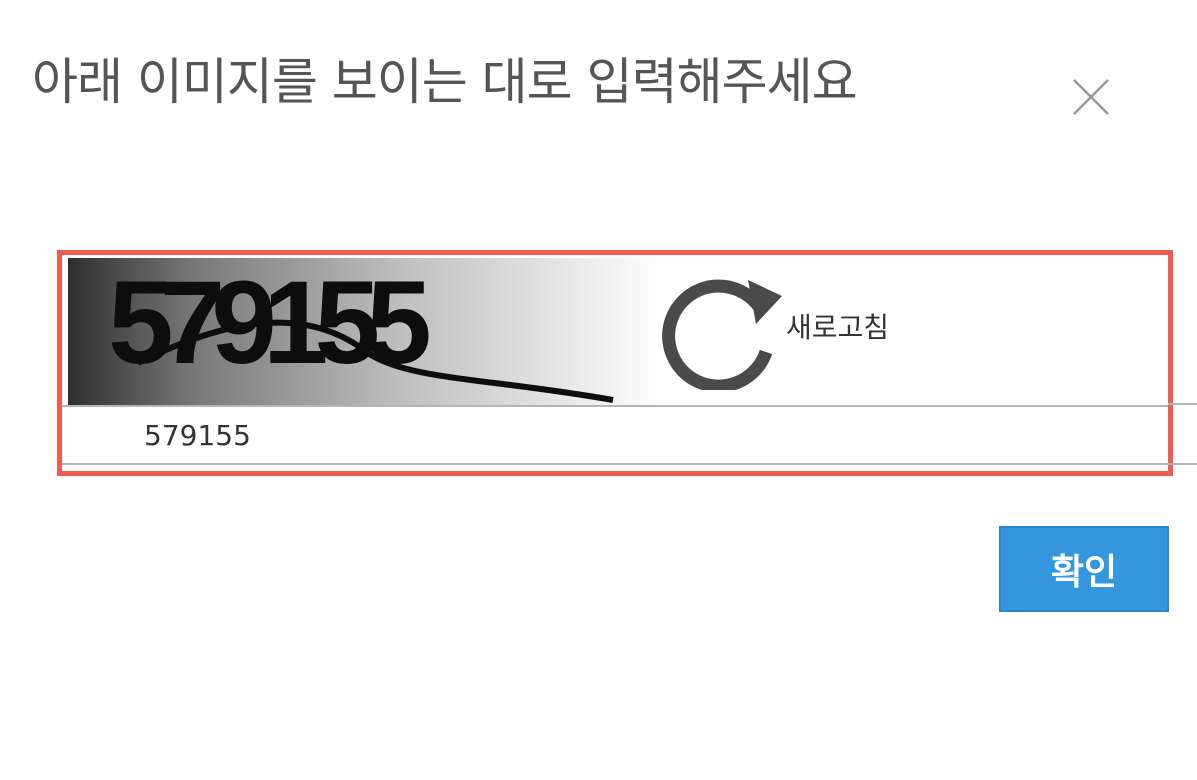  What do you see at coordinates (838, 327) in the screenshot?
I see `refresh-label: 새로고침` at bounding box center [838, 327].